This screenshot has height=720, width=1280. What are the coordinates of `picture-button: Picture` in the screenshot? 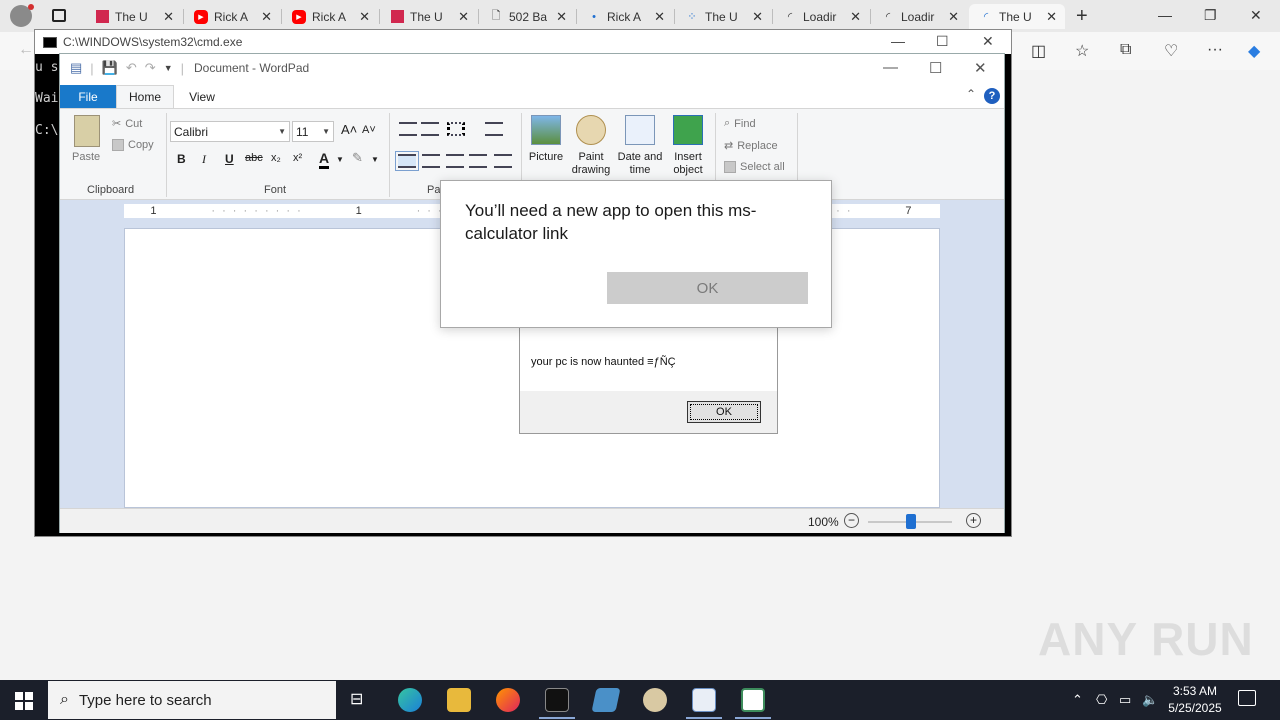 It's located at (546, 139).